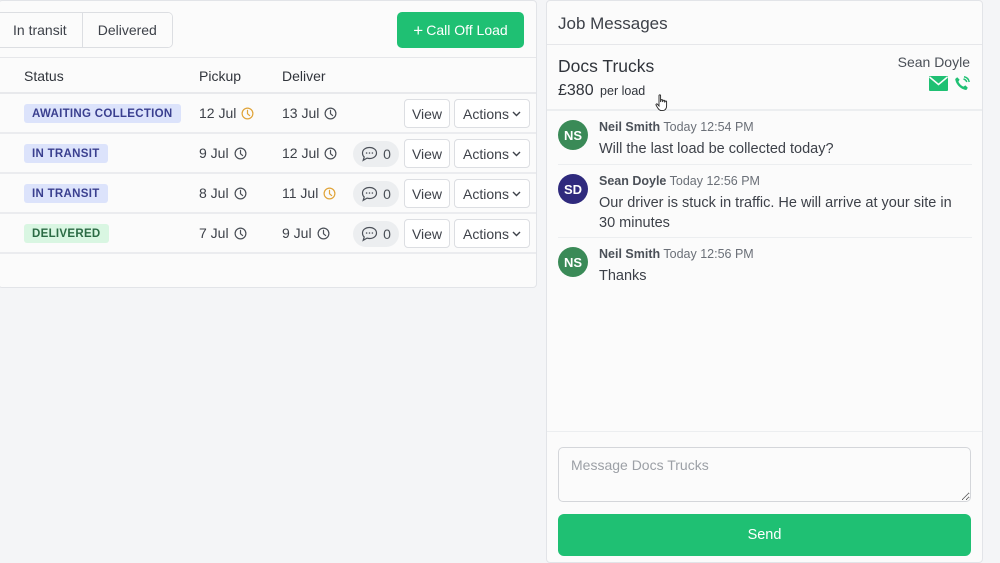  I want to click on pickup-date: 12 Jul, so click(226, 113).